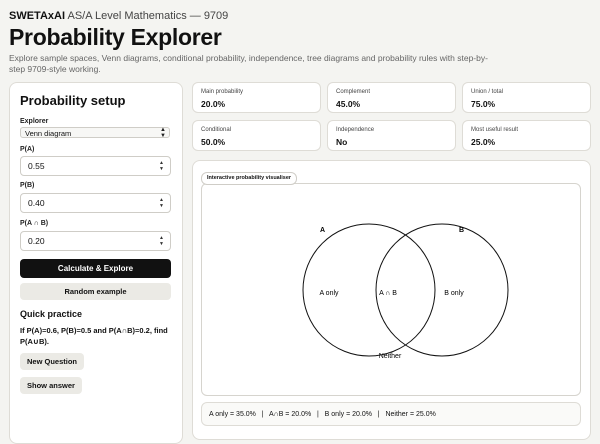 This screenshot has width=600, height=444. Describe the element at coordinates (249, 178) in the screenshot. I see `visualiser-tag: Interactive probability visualiser` at that location.